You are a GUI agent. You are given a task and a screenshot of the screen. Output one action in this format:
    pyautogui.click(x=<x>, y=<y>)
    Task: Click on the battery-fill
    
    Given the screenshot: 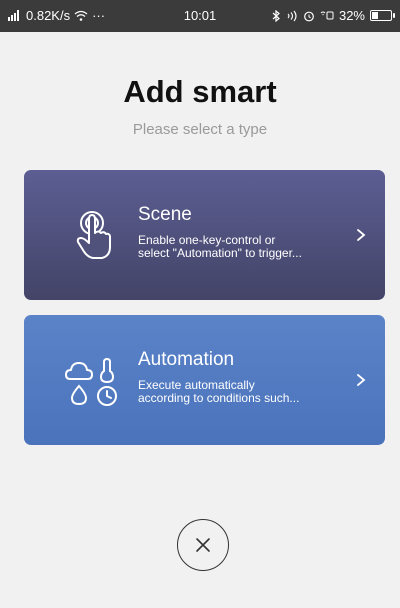 What is the action you would take?
    pyautogui.click(x=375, y=15)
    